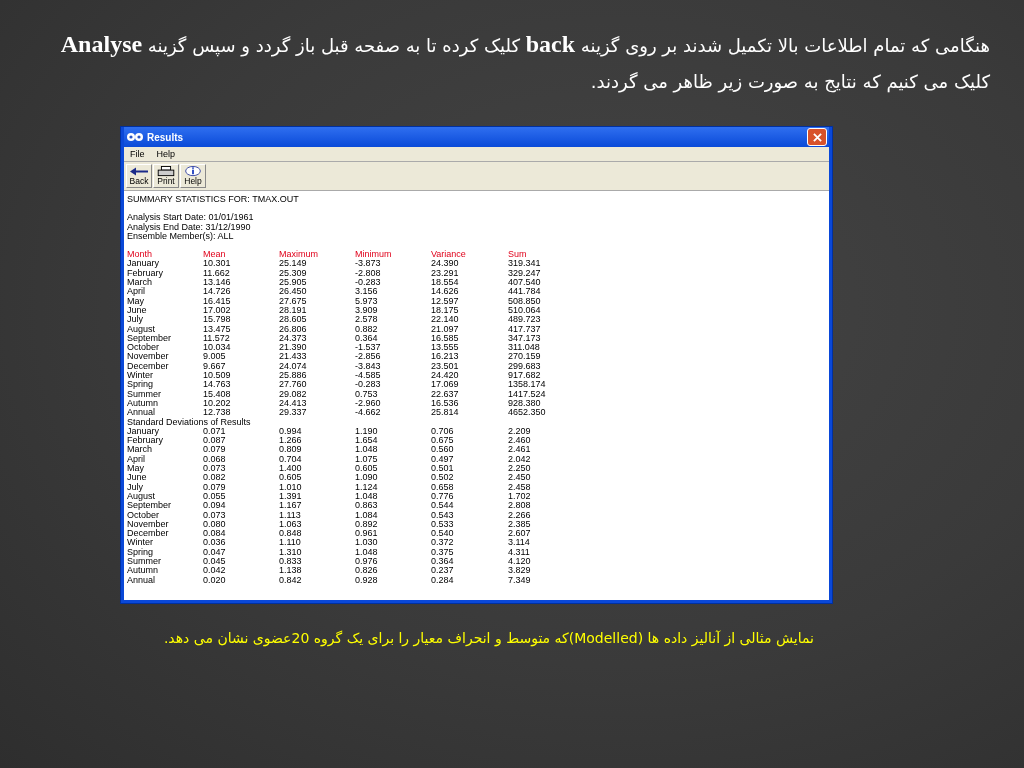 The width and height of the screenshot is (1024, 768). I want to click on table-cell-text: 0.372, so click(443, 543).